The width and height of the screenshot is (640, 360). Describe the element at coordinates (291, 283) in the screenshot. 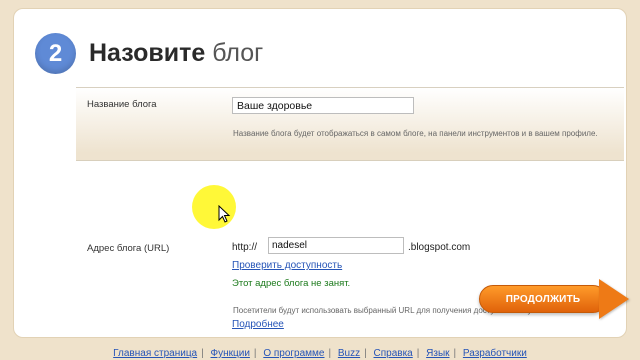

I see `availability-status: Этот адрес блога не занят.` at that location.